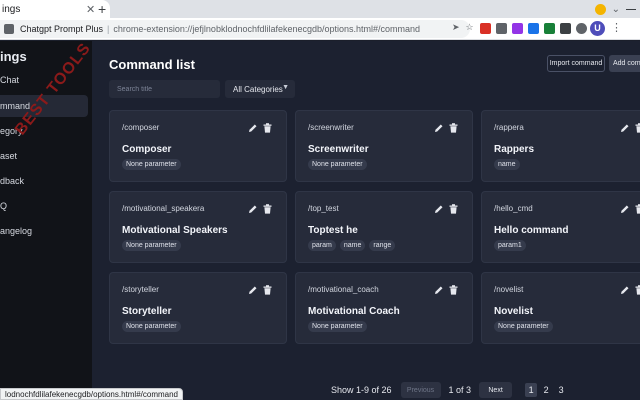 The image size is (640, 400). Describe the element at coordinates (44, 156) in the screenshot. I see `sidebar-item-dataset: aset` at that location.